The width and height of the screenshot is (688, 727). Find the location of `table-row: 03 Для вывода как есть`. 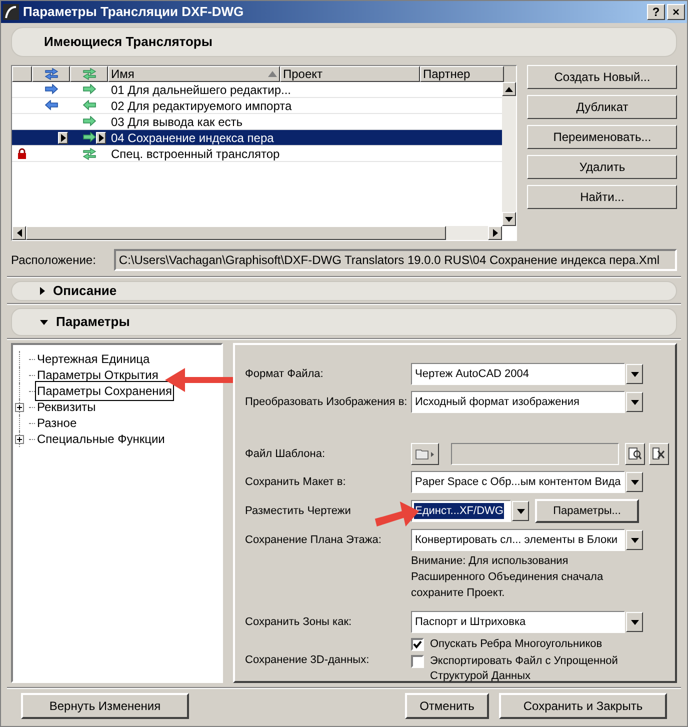

table-row: 03 Для вывода как есть is located at coordinates (257, 122).